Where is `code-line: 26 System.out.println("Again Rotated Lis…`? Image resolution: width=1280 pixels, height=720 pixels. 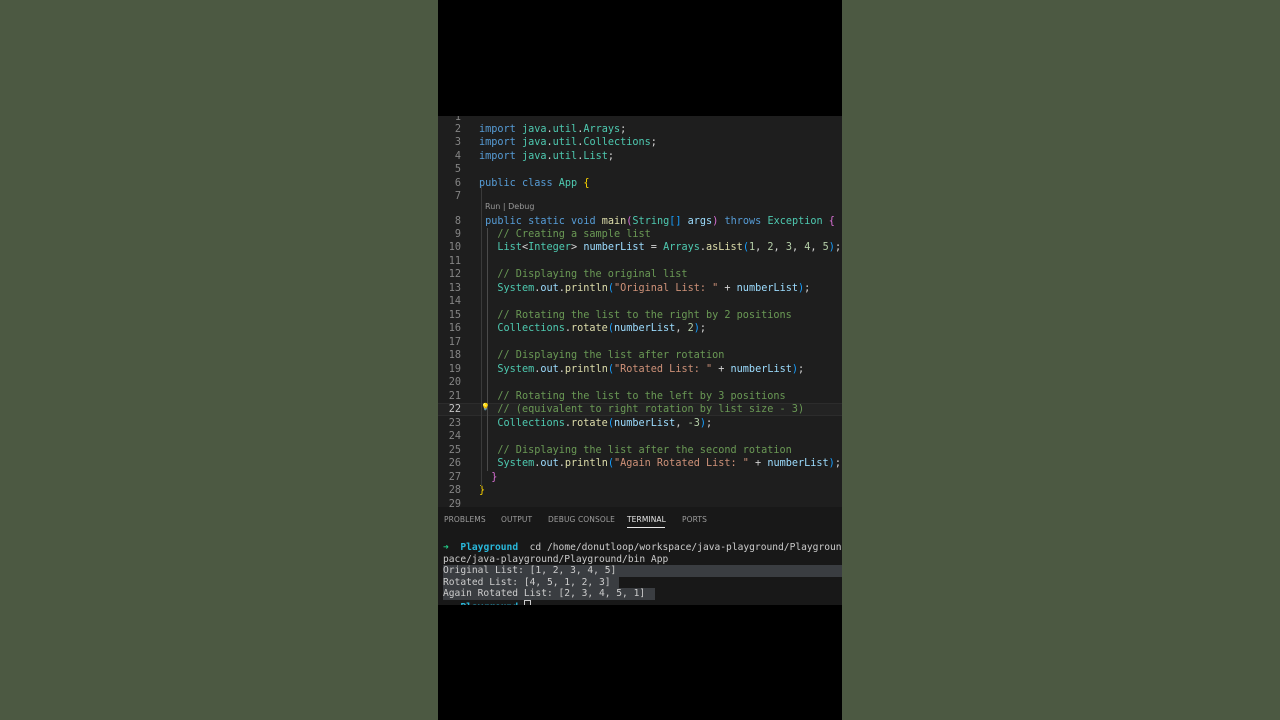
code-line: 26 System.out.println("Again Rotated Lis… is located at coordinates (640, 463).